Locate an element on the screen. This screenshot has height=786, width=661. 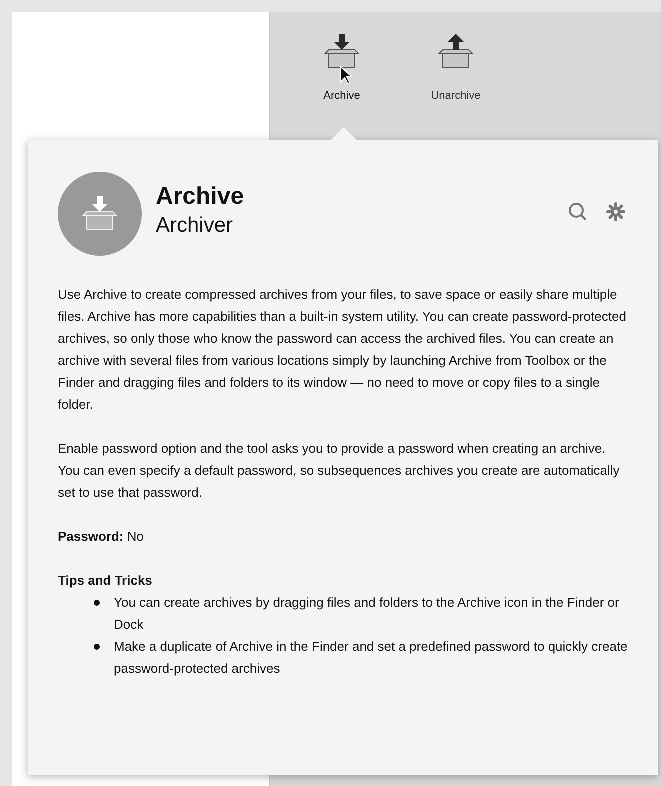
tips-heading: Tips and Tricks is located at coordinates (106, 581).